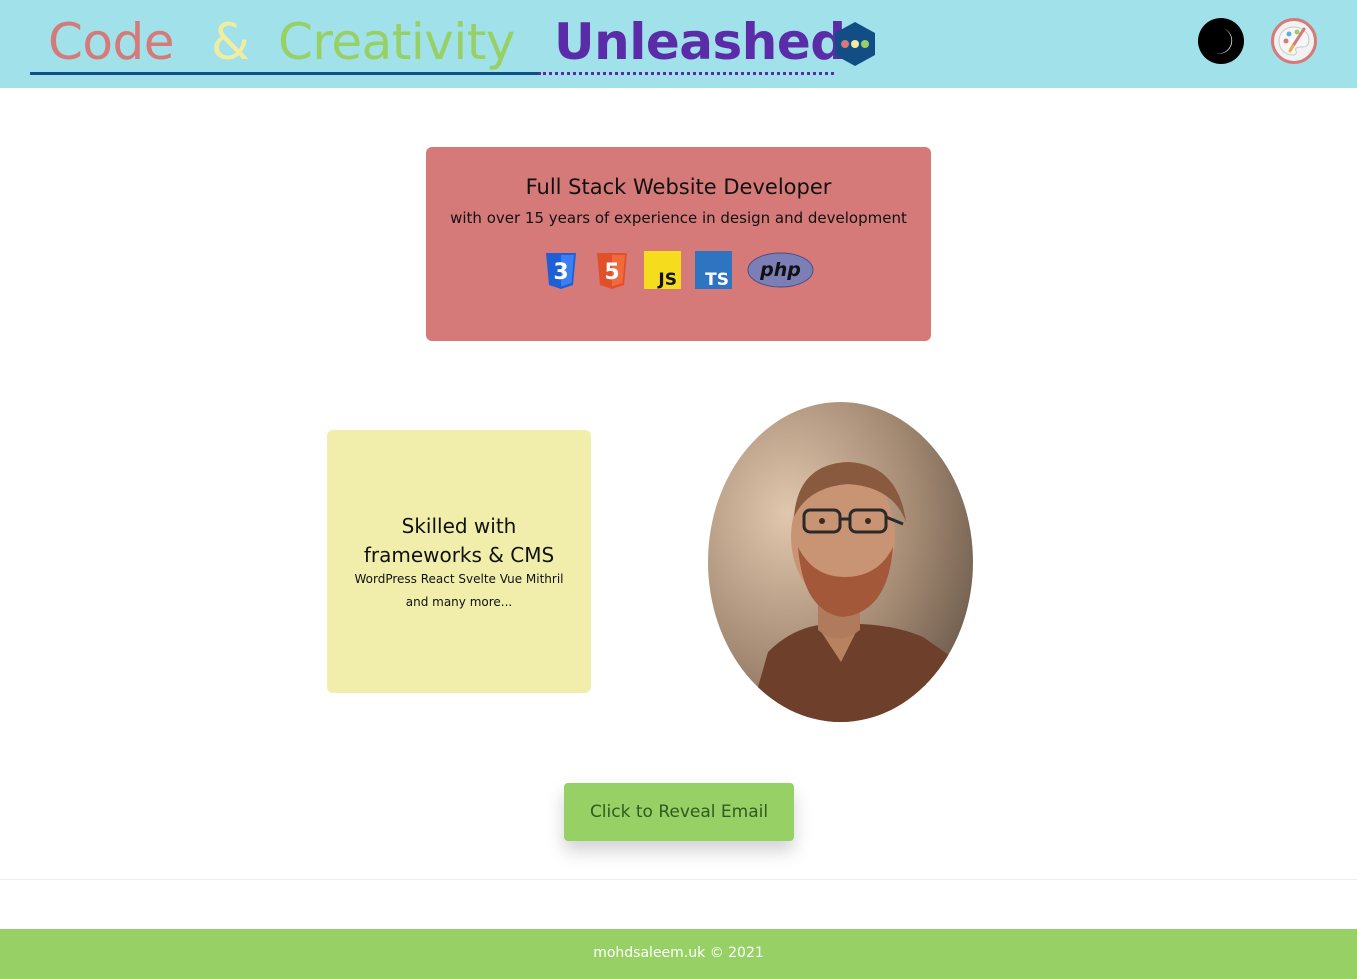 This screenshot has height=979, width=1357. I want to click on skills-title-line1: Skilled with, so click(459, 526).